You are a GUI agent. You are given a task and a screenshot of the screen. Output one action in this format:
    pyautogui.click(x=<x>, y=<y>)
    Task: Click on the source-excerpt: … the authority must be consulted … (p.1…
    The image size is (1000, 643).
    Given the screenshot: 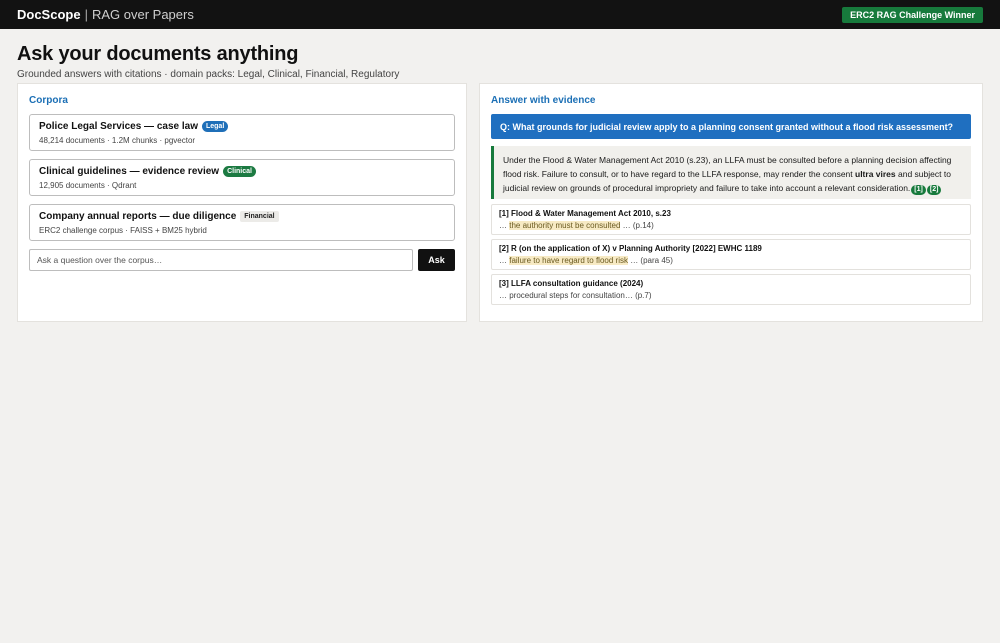 What is the action you would take?
    pyautogui.click(x=731, y=225)
    